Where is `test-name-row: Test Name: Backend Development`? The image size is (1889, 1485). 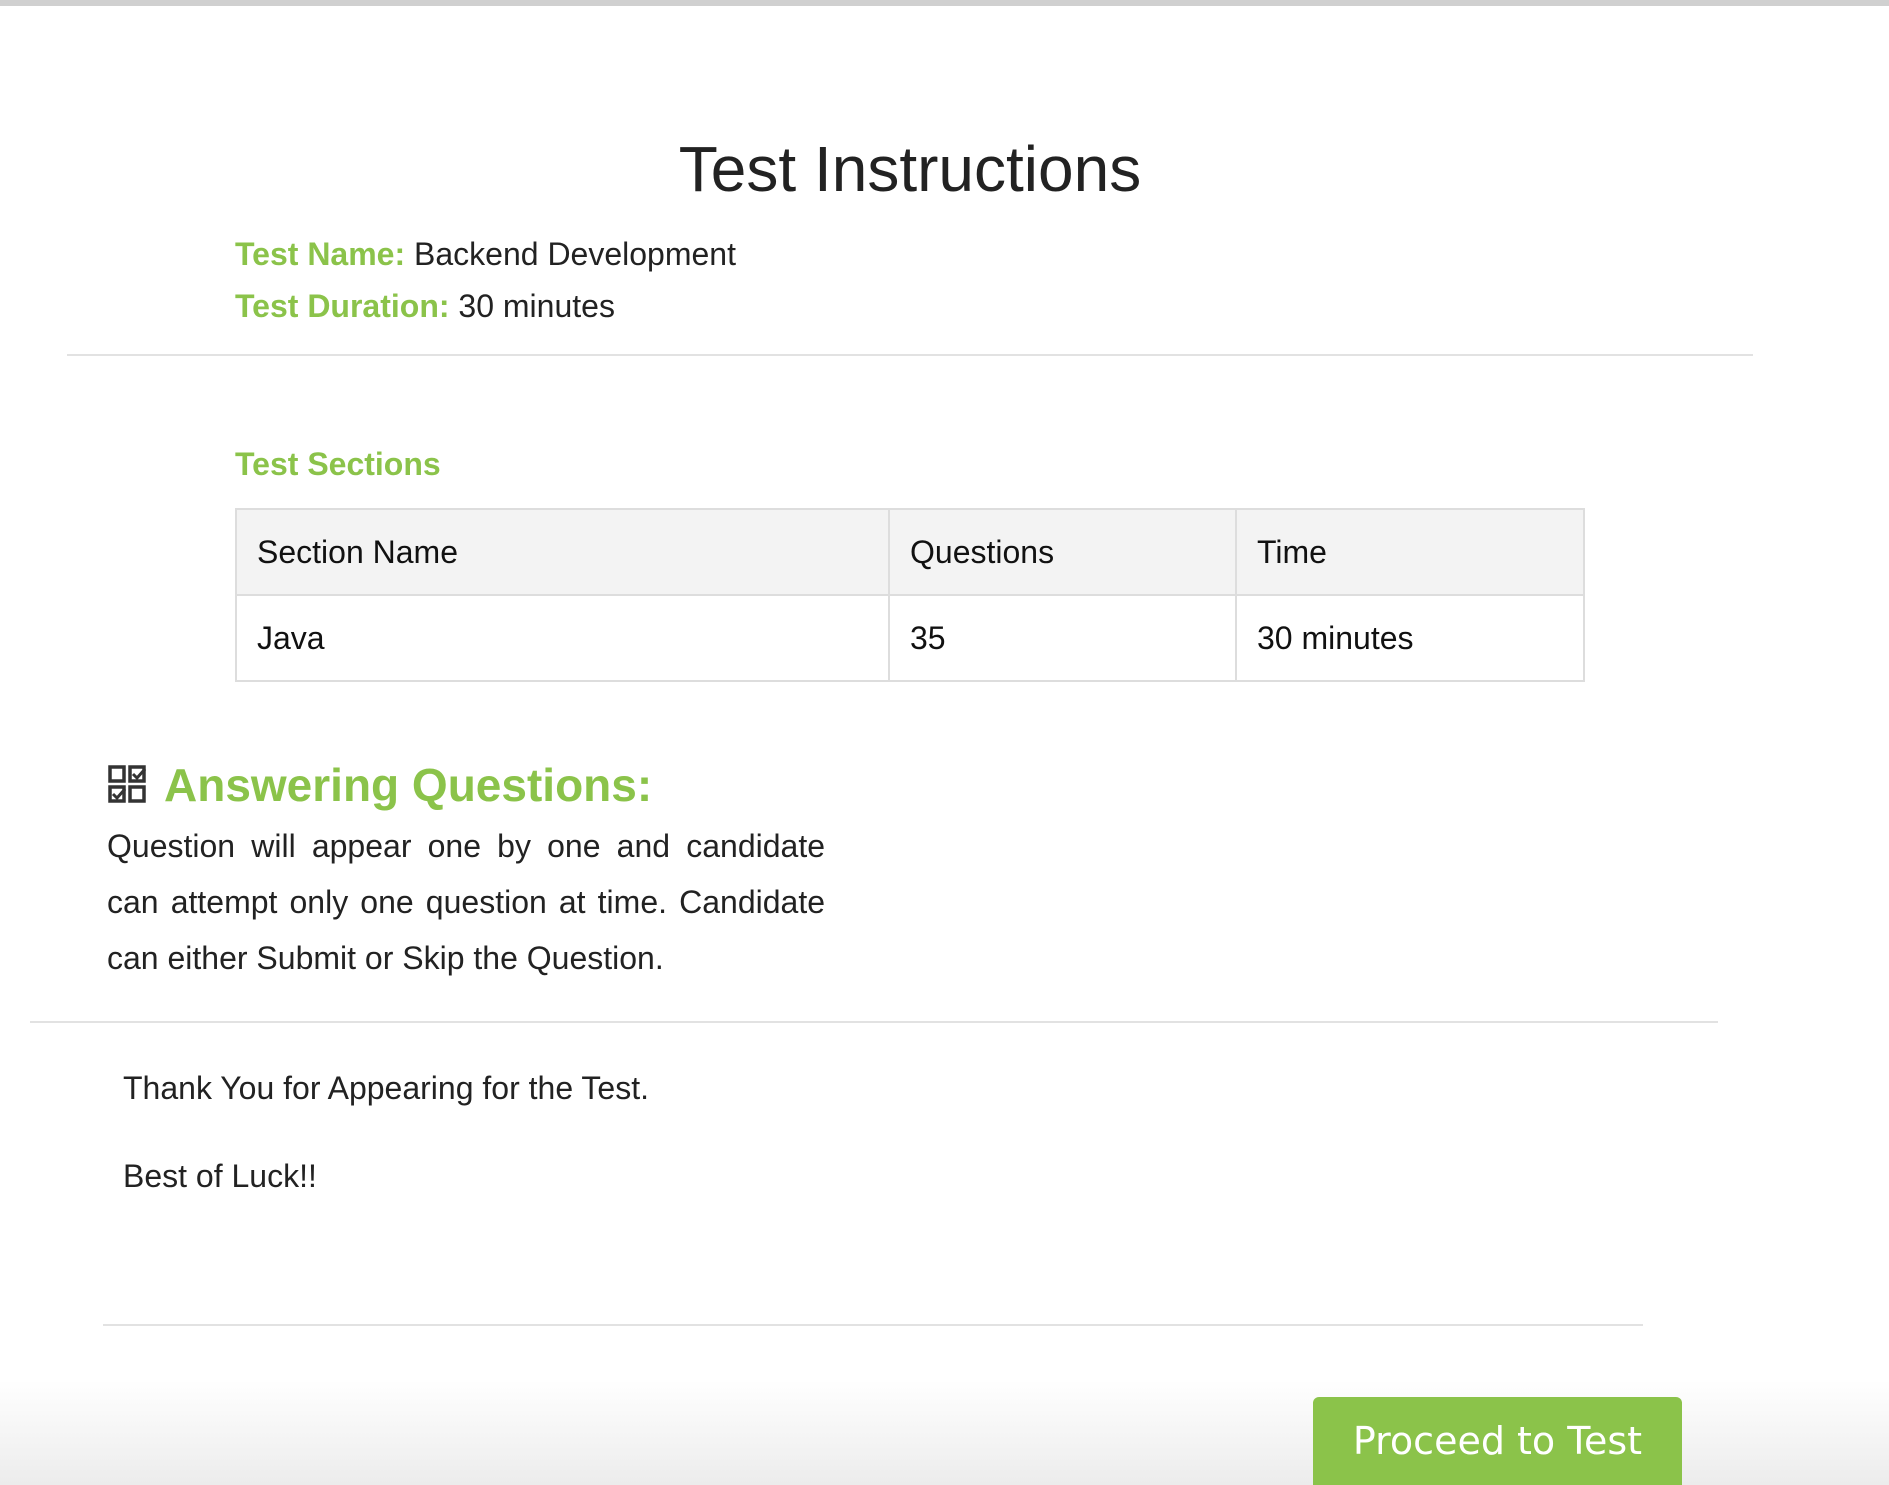 test-name-row: Test Name: Backend Development is located at coordinates (485, 254).